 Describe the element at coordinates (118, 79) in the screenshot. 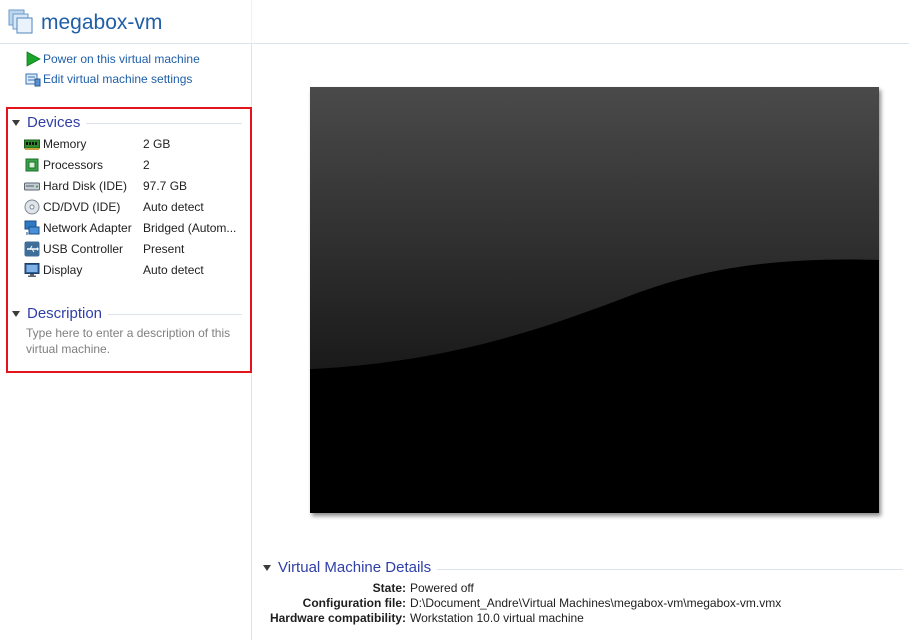

I see `edit-settings-label: Edit virtual machine settings` at that location.